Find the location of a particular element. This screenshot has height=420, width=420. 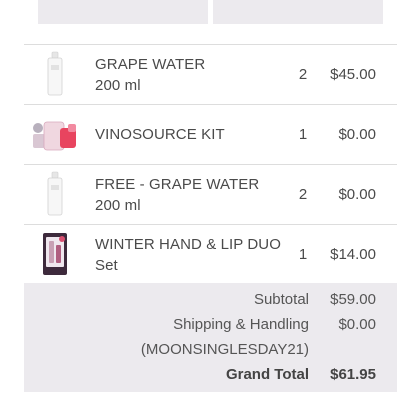

item-name-line2: Set is located at coordinates (106, 265).